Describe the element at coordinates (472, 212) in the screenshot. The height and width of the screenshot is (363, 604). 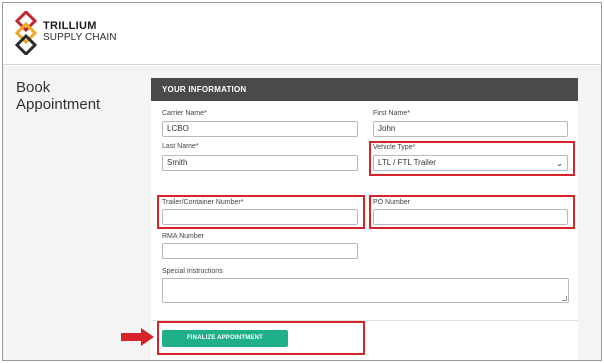
I see `po-number-highlight` at that location.